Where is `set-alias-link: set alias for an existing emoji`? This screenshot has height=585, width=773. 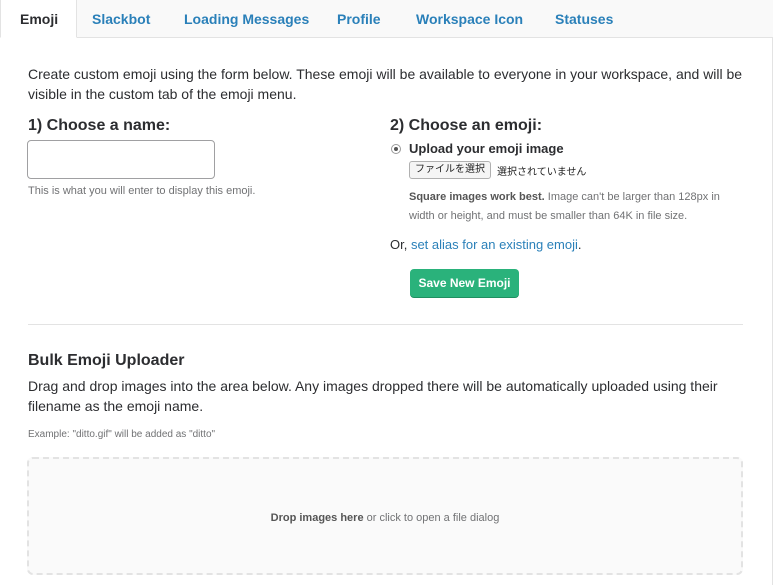 set-alias-link: set alias for an existing emoji is located at coordinates (494, 244).